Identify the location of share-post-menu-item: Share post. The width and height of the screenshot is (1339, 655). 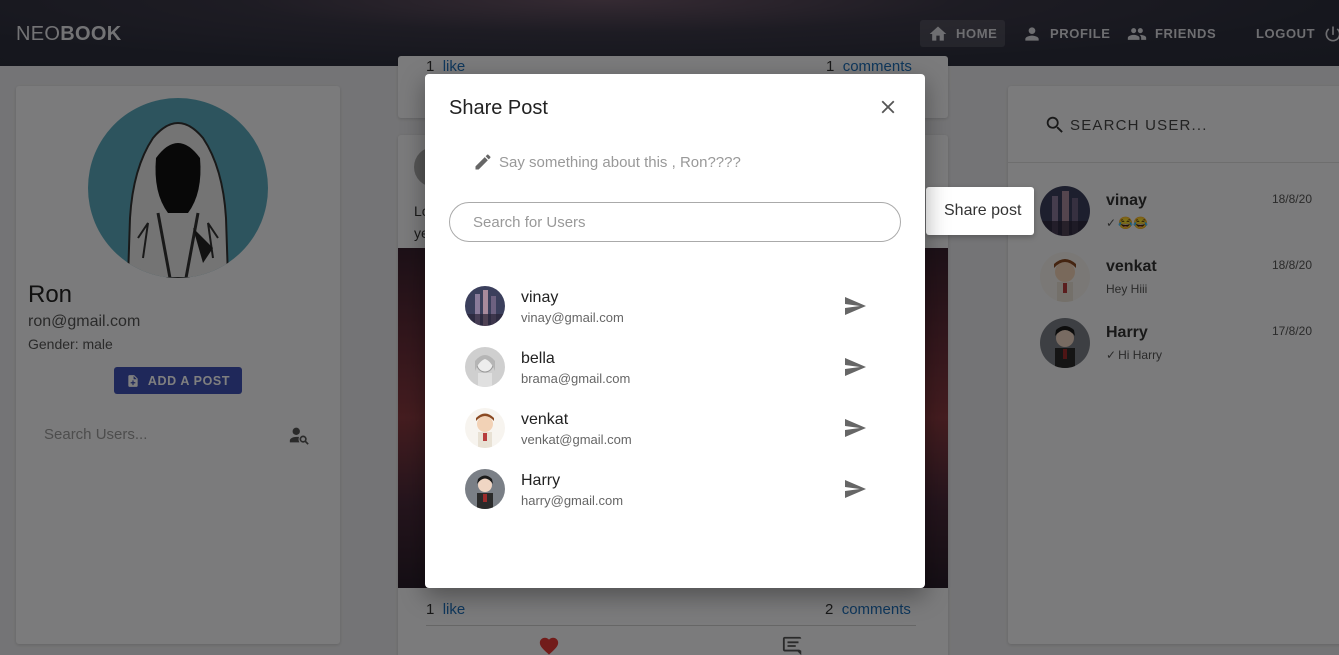
(980, 211).